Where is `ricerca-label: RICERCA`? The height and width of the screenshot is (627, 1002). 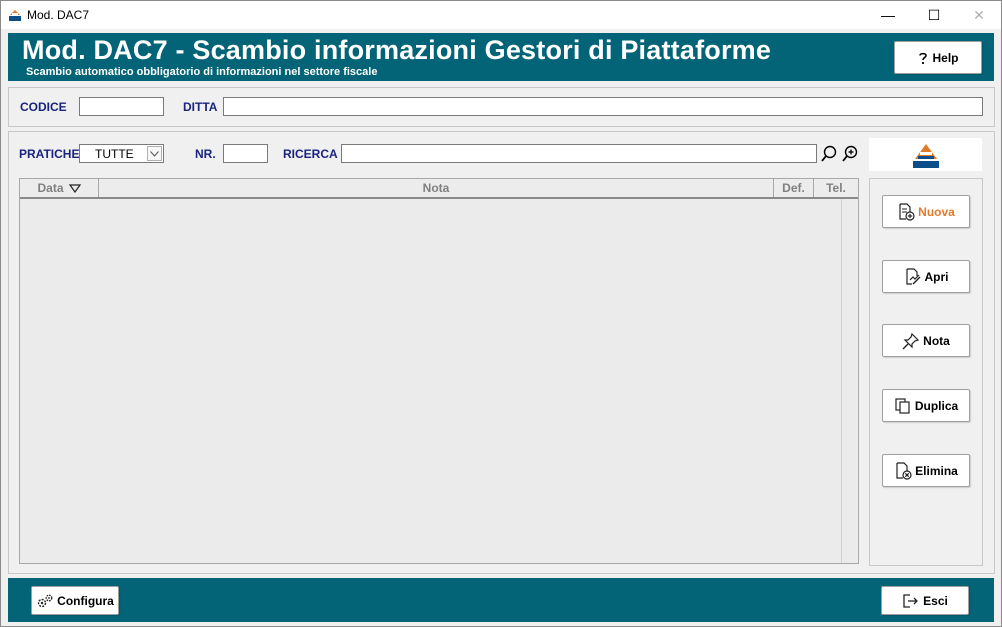
ricerca-label: RICERCA is located at coordinates (310, 154).